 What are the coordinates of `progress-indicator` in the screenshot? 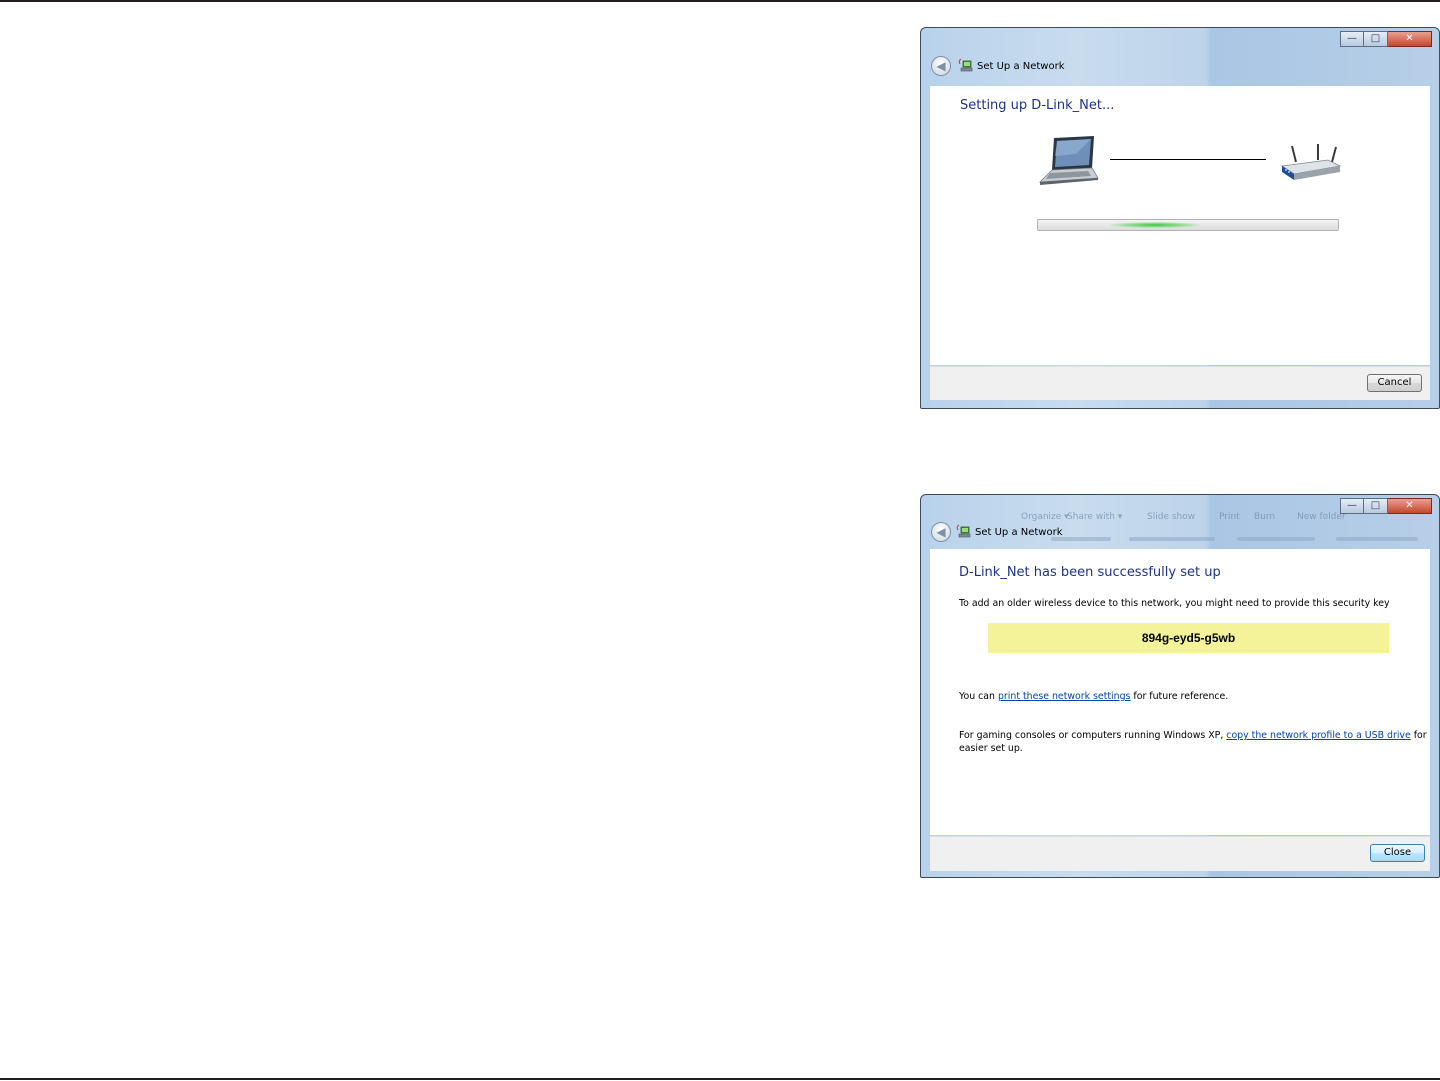 It's located at (1155, 225).